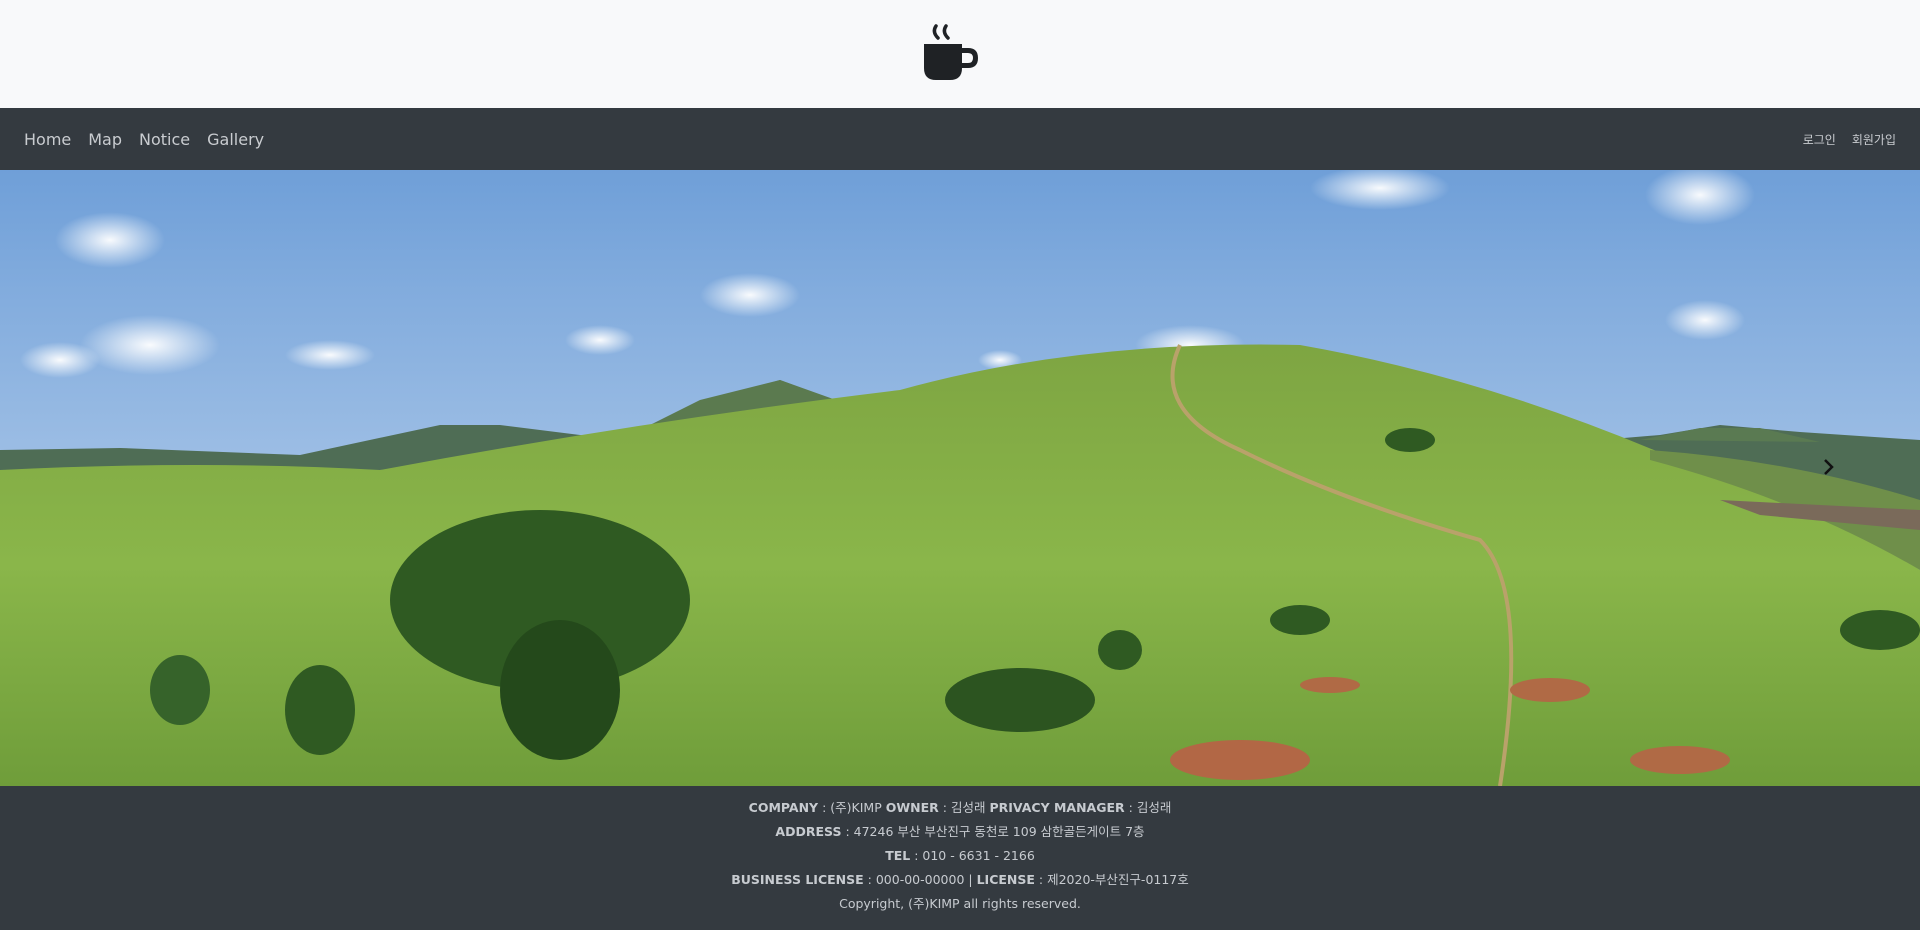 The image size is (1920, 930). I want to click on address-value: 47246 부산 부산진구 동천로 109 삼한골든게이트 7층, so click(999, 831).